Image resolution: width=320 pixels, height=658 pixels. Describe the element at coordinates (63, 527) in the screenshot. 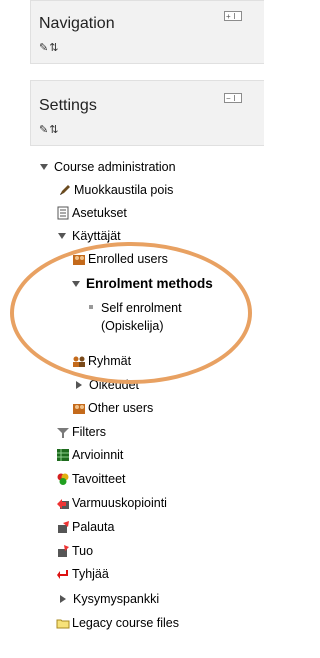

I see `restore-icon` at that location.